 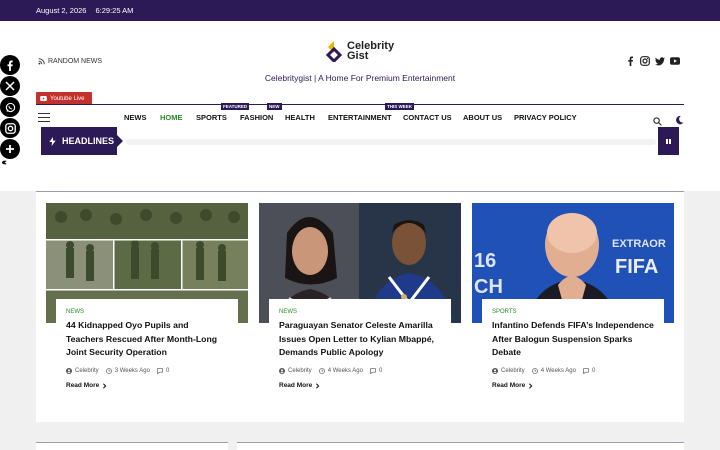 I want to click on nav-divider, so click(x=360, y=104).